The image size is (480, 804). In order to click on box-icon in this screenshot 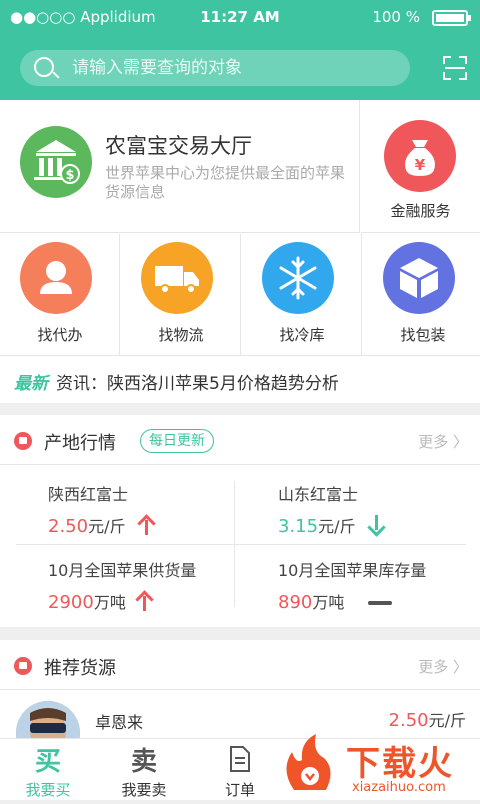, I will do `click(419, 278)`.